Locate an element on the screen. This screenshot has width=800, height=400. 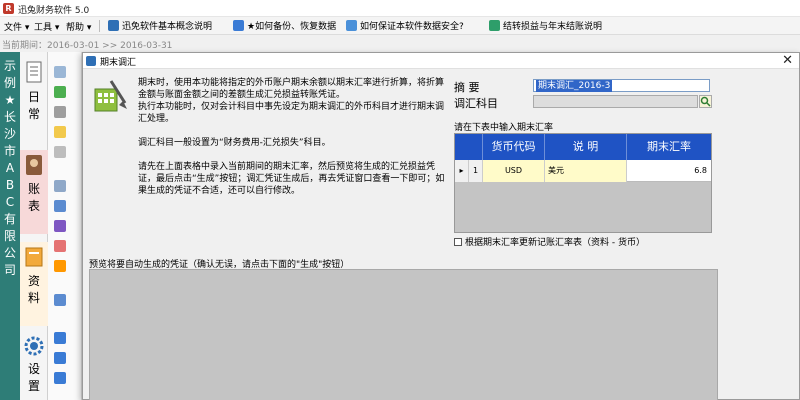
quick-link-backup: ★如何备份、恢复数据 is located at coordinates (284, 26).